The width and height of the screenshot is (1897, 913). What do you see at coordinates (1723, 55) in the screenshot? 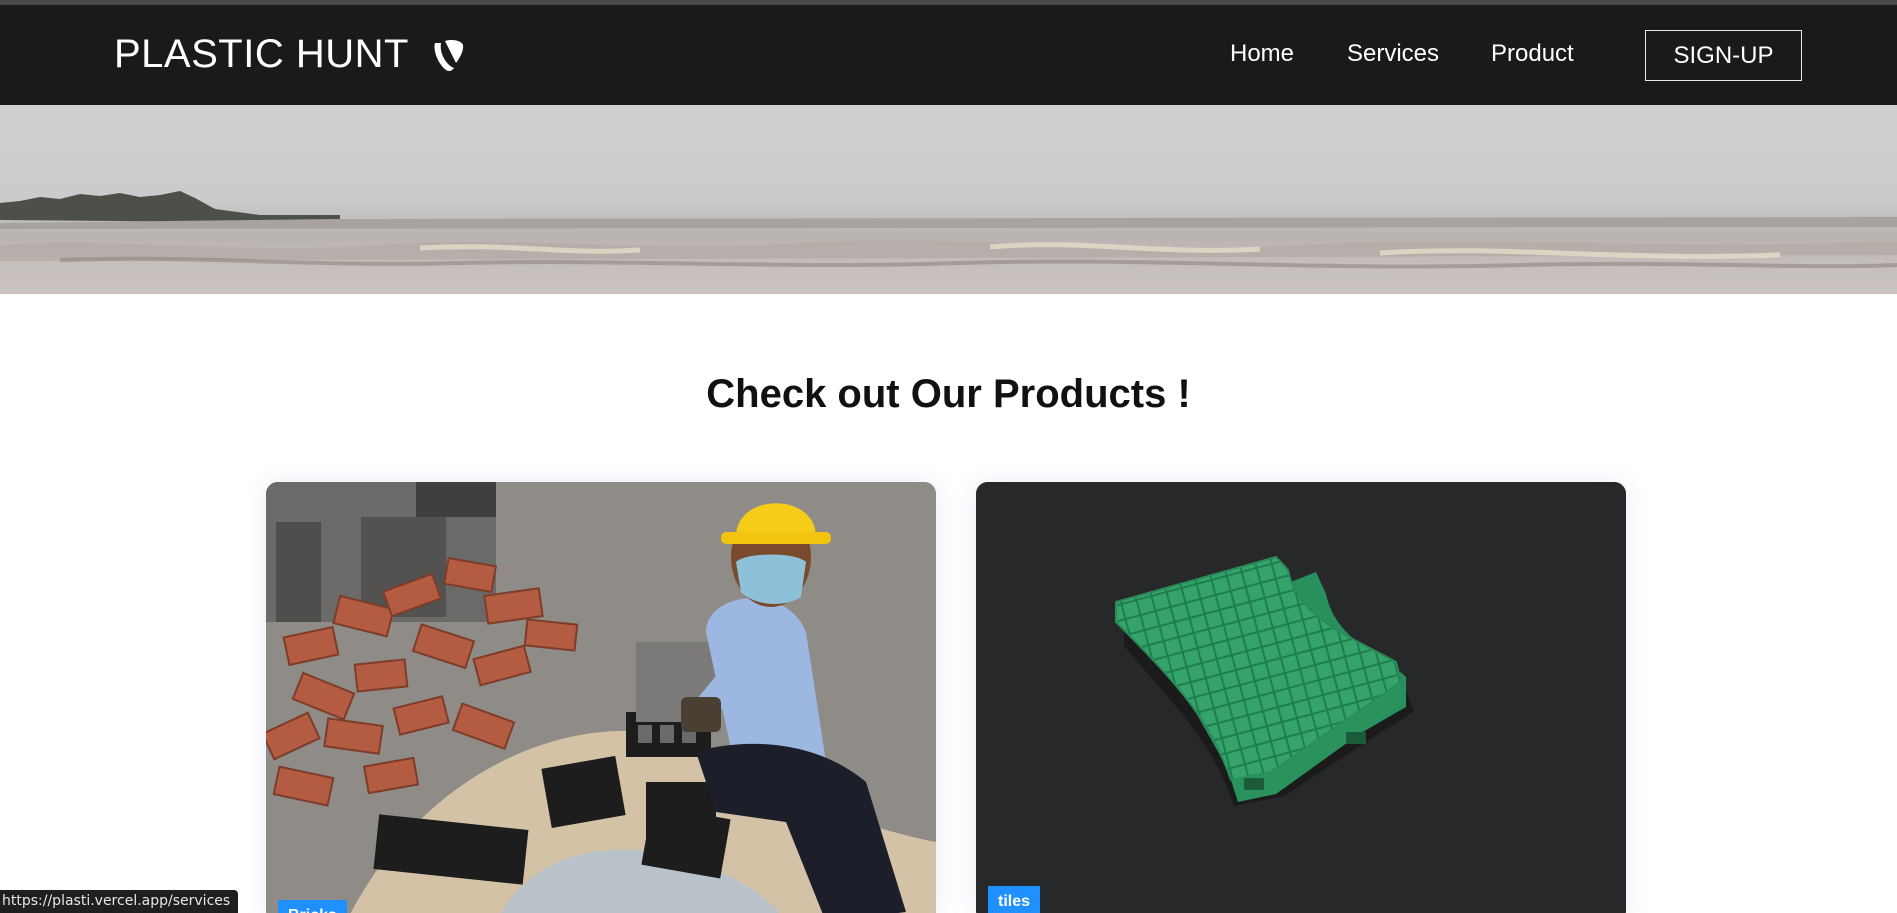
I see `signup-button: SIGN-UP` at bounding box center [1723, 55].